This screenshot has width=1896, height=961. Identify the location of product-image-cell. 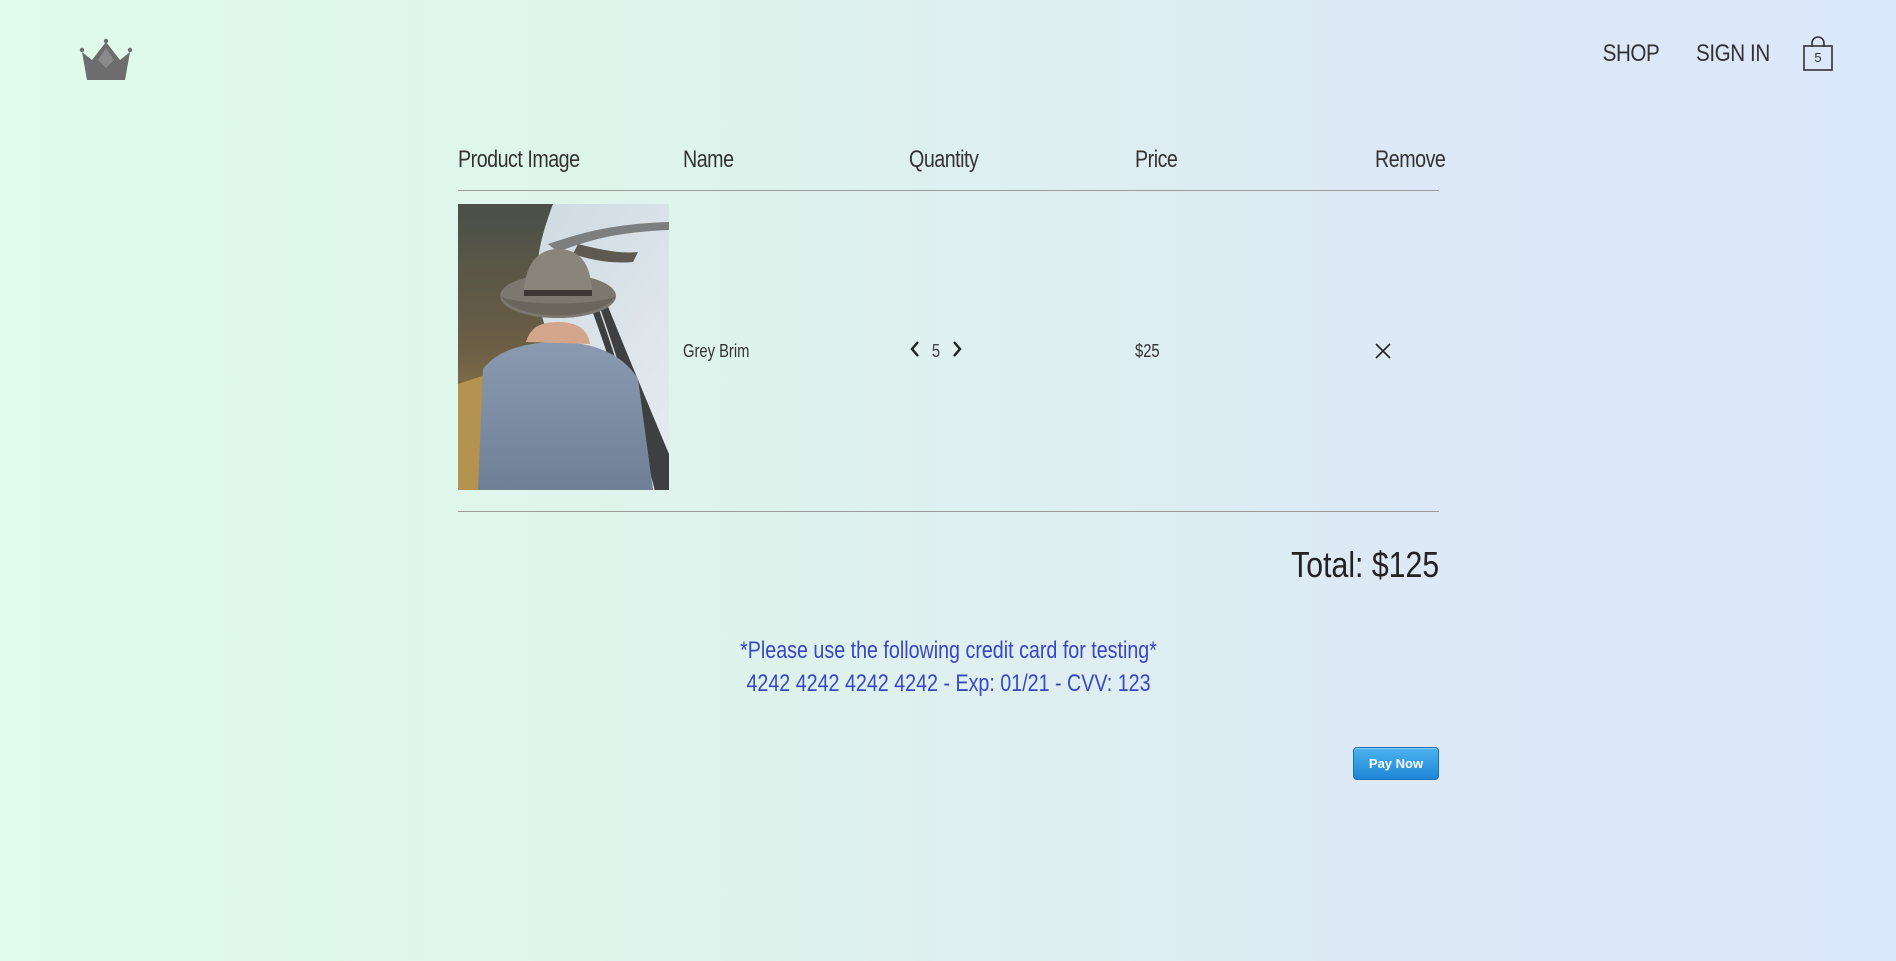
(570, 347).